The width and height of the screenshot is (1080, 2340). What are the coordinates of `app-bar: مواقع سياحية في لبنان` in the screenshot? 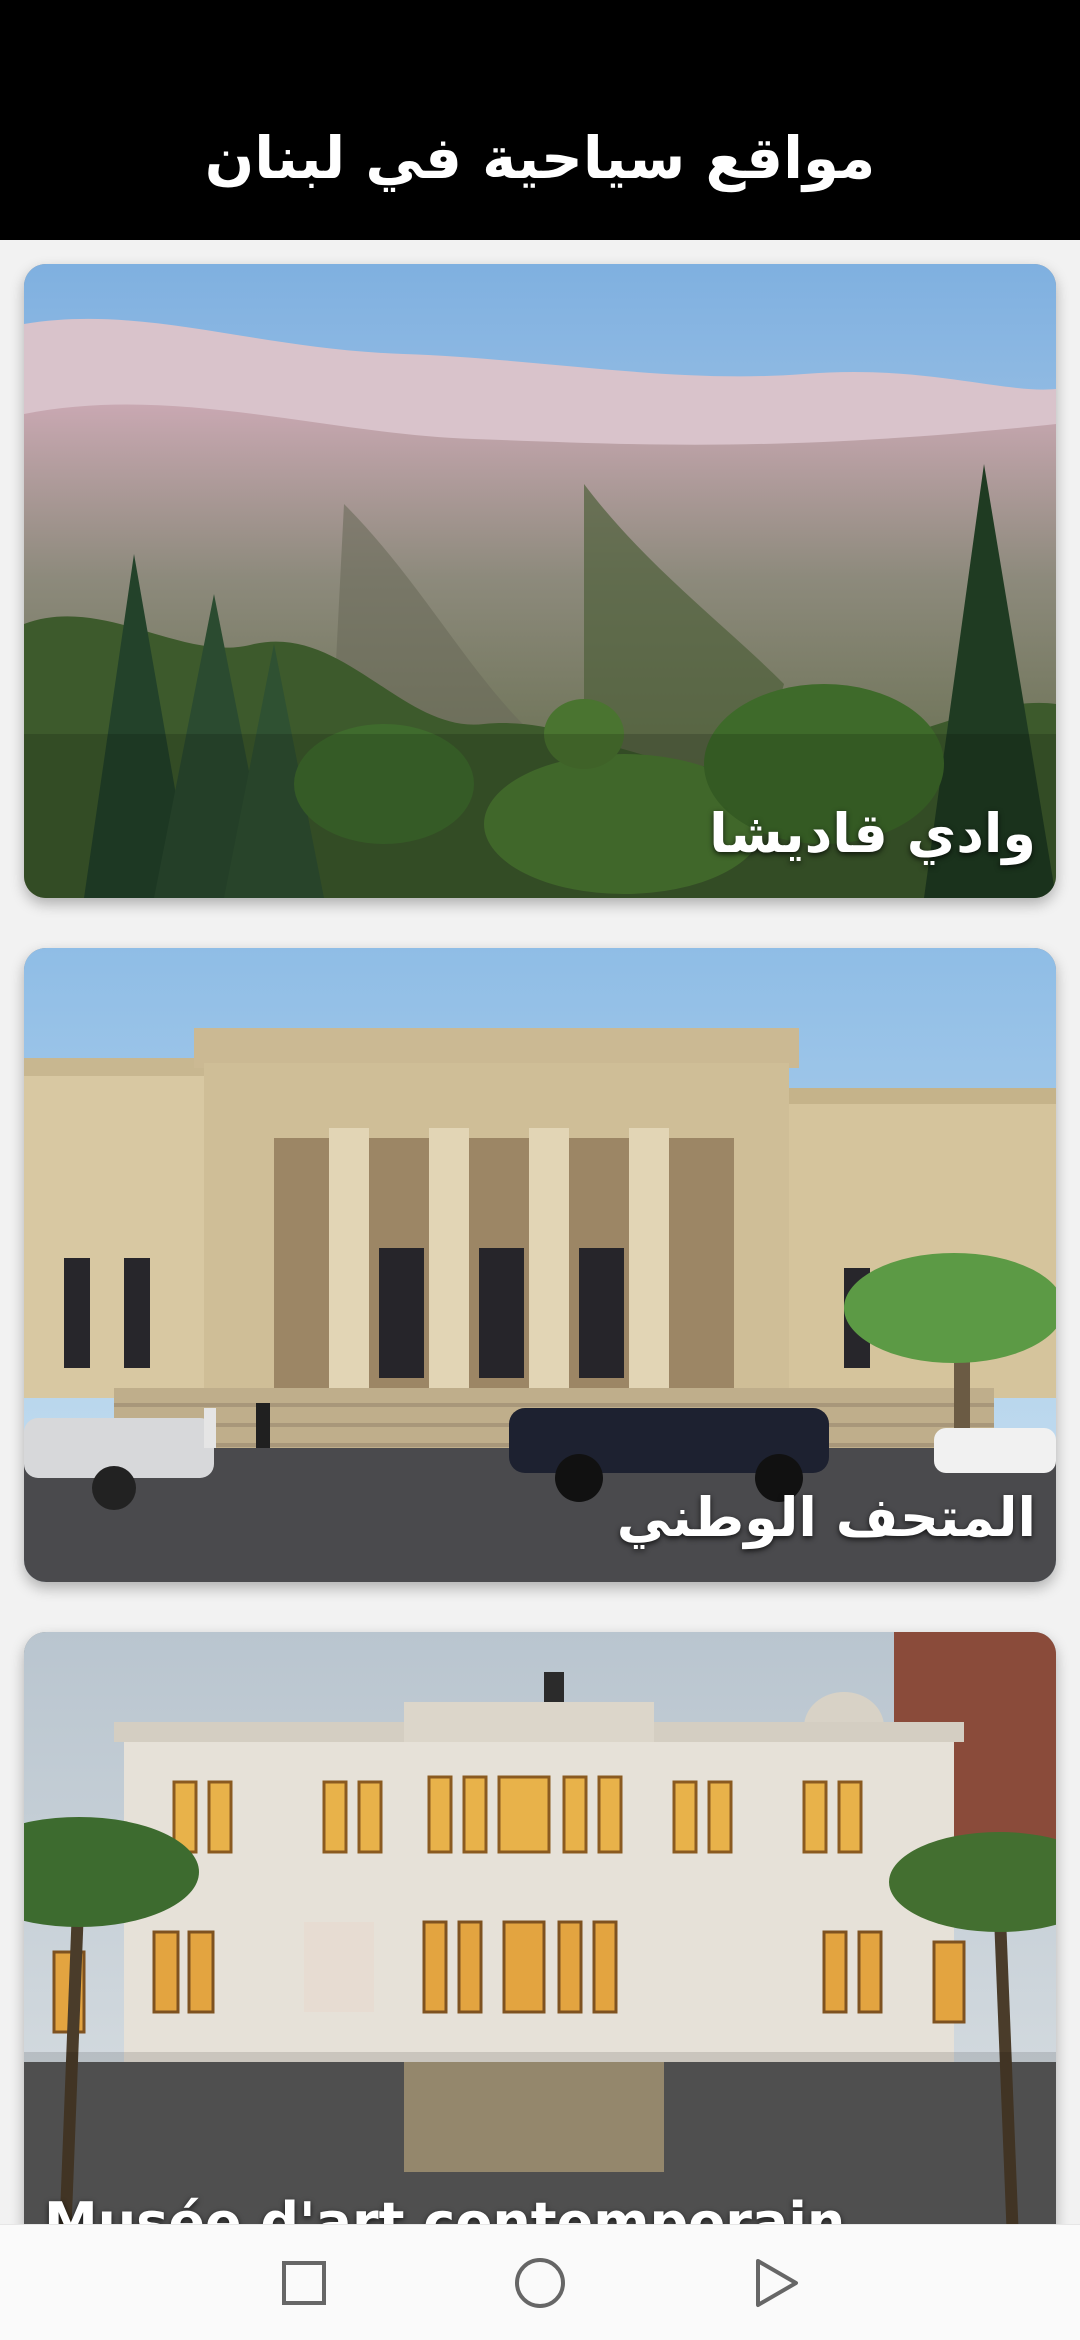 It's located at (540, 120).